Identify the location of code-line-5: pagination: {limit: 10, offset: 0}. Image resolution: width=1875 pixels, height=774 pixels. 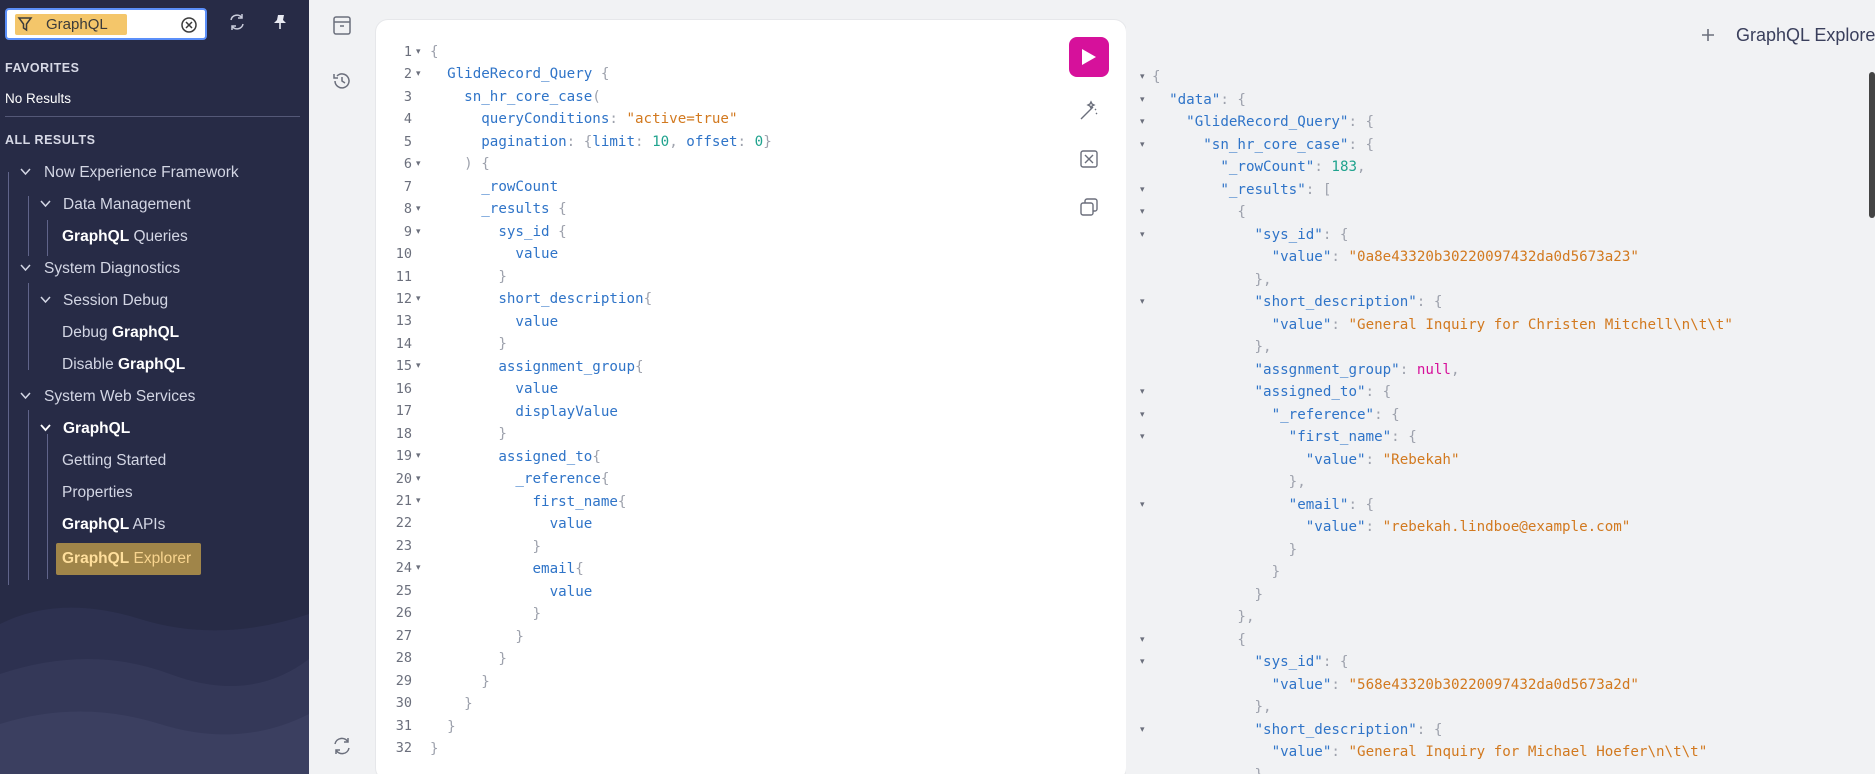
(626, 142).